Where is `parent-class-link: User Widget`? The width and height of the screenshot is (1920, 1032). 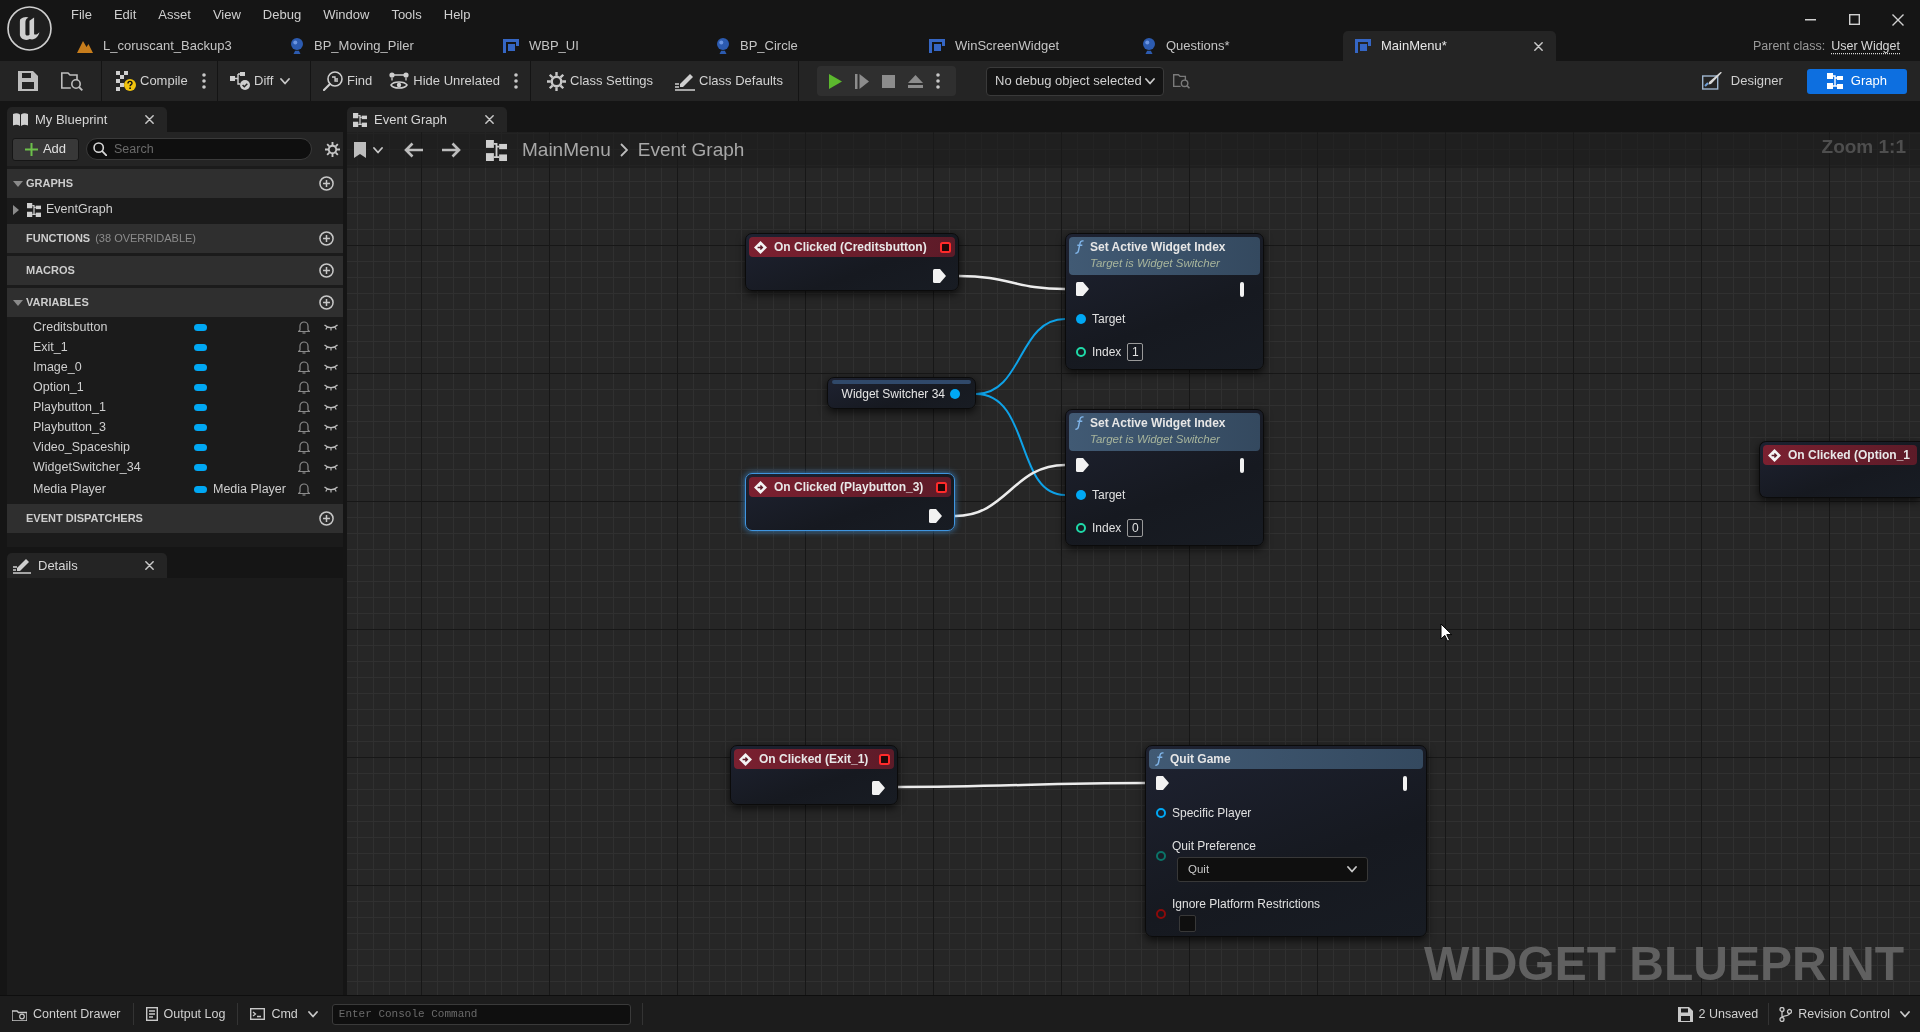 parent-class-link: User Widget is located at coordinates (1865, 46).